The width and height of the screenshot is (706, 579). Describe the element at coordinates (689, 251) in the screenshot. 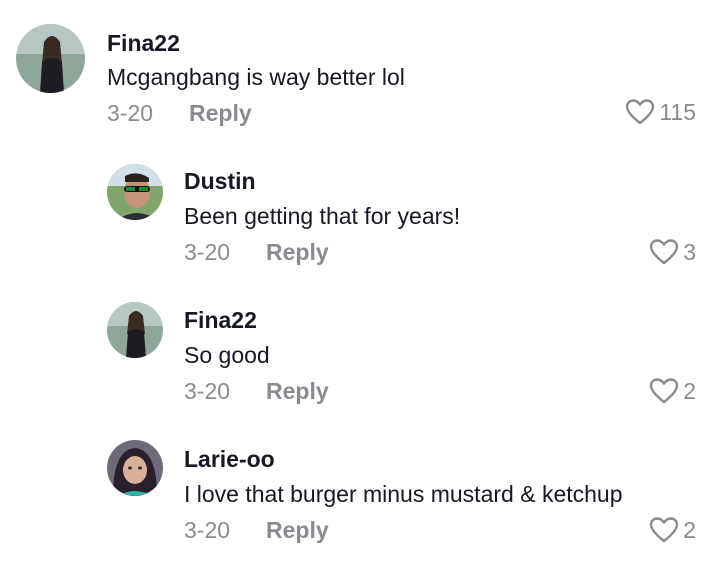

I see `like-count: 3` at that location.